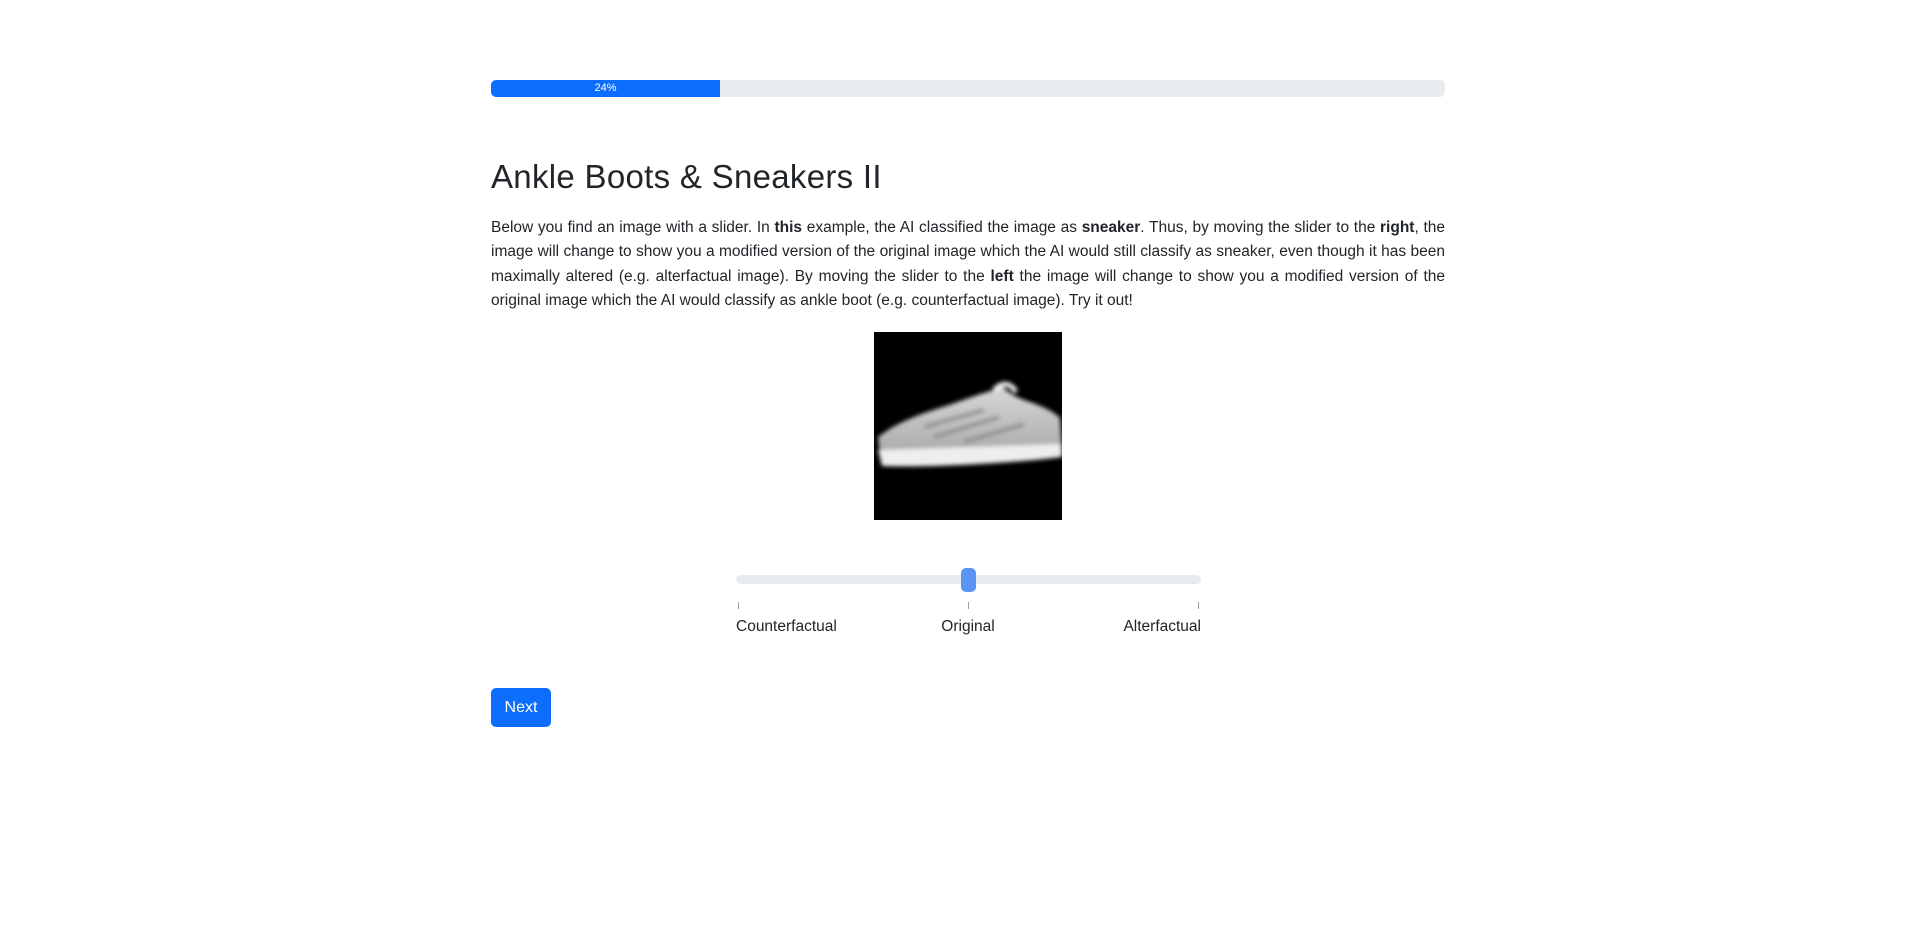 Image resolution: width=1920 pixels, height=932 pixels. Describe the element at coordinates (686, 176) in the screenshot. I see `page-title: Ankle Boots & Sneakers II` at that location.